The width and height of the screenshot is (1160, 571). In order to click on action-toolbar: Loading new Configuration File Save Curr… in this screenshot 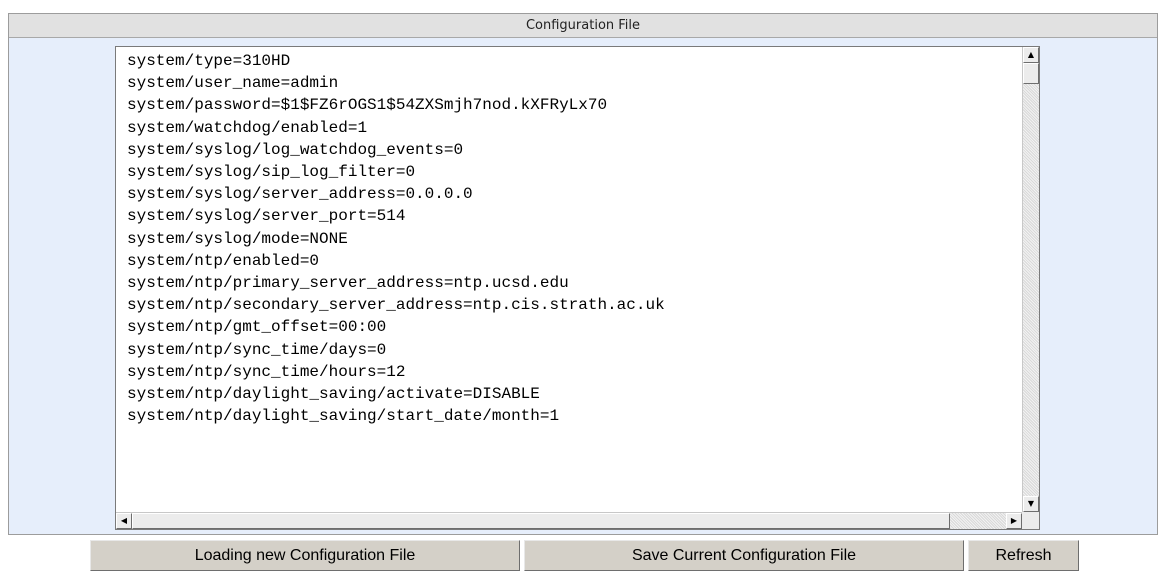, I will do `click(586, 555)`.